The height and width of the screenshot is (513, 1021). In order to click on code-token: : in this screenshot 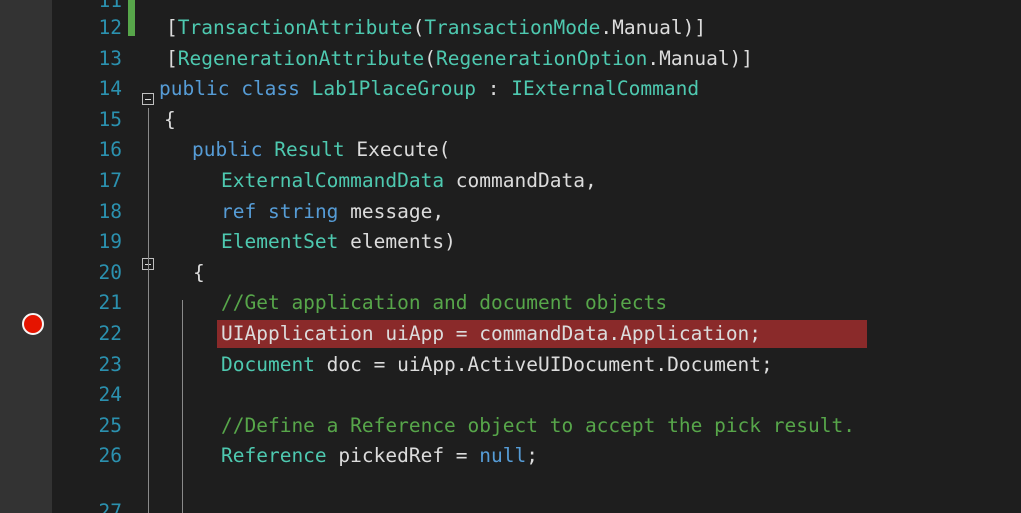, I will do `click(494, 89)`.